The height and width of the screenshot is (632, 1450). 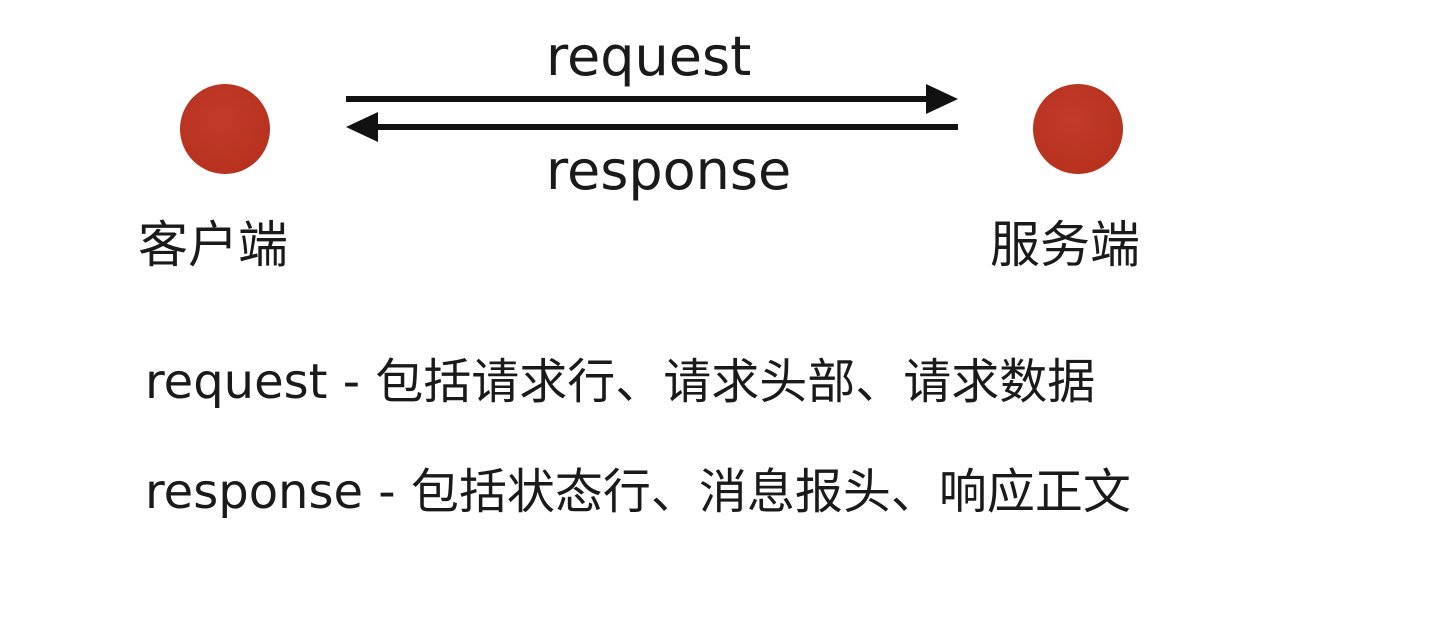 What do you see at coordinates (652, 127) in the screenshot?
I see `response-arrow` at bounding box center [652, 127].